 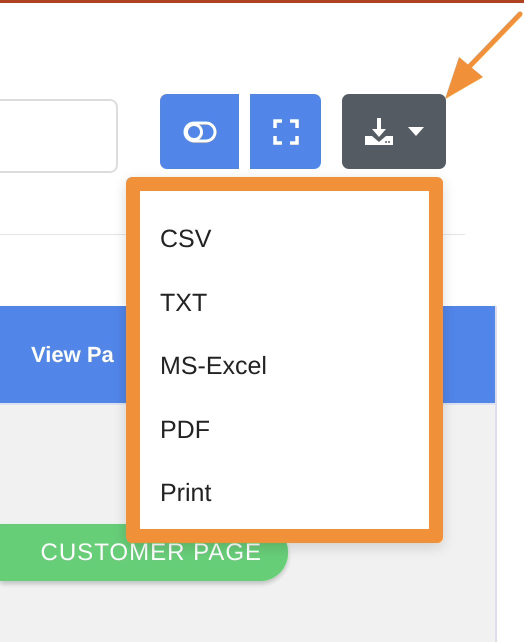 What do you see at coordinates (284, 306) in the screenshot?
I see `menu-item: TXT` at bounding box center [284, 306].